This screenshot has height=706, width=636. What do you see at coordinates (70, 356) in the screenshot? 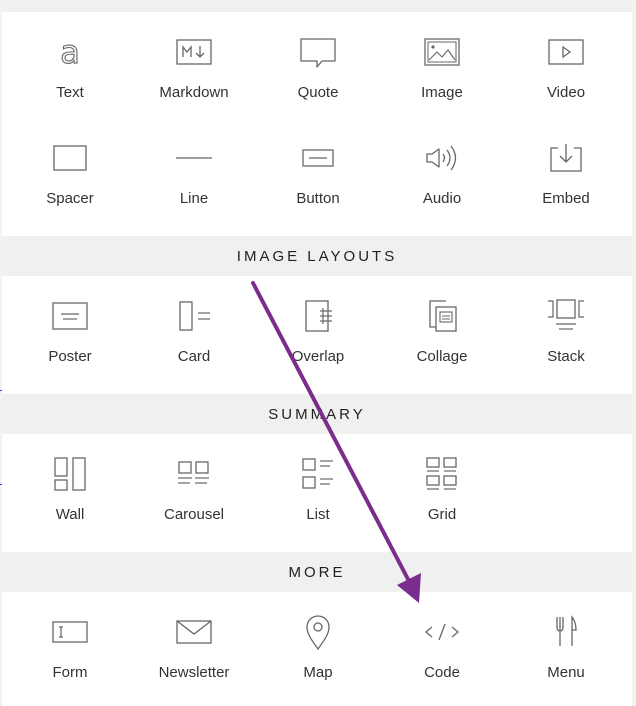
I see `block-label: Poster` at bounding box center [70, 356].